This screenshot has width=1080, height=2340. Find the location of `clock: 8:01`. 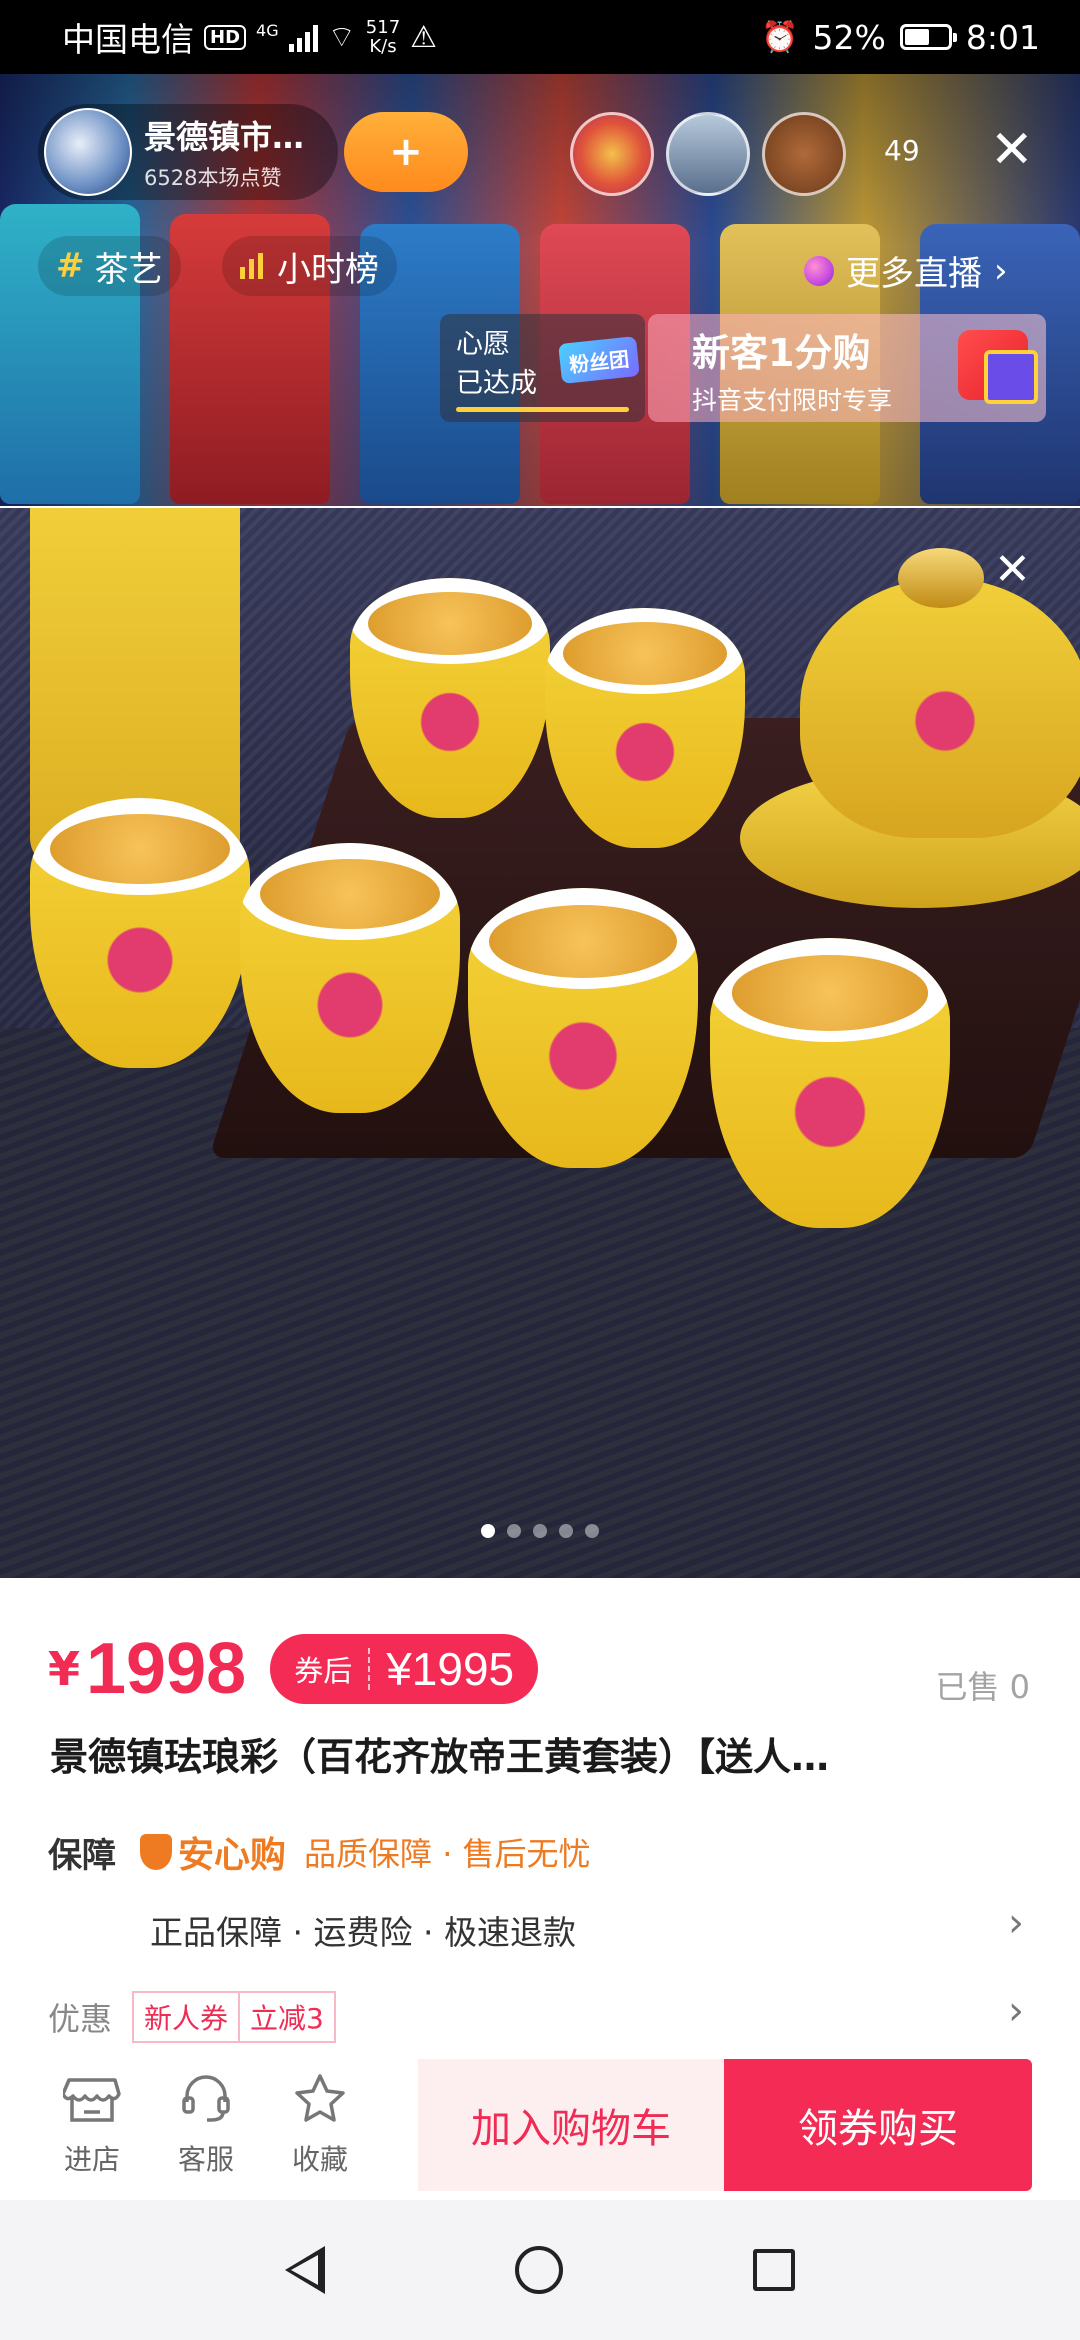

clock: 8:01 is located at coordinates (1002, 37).